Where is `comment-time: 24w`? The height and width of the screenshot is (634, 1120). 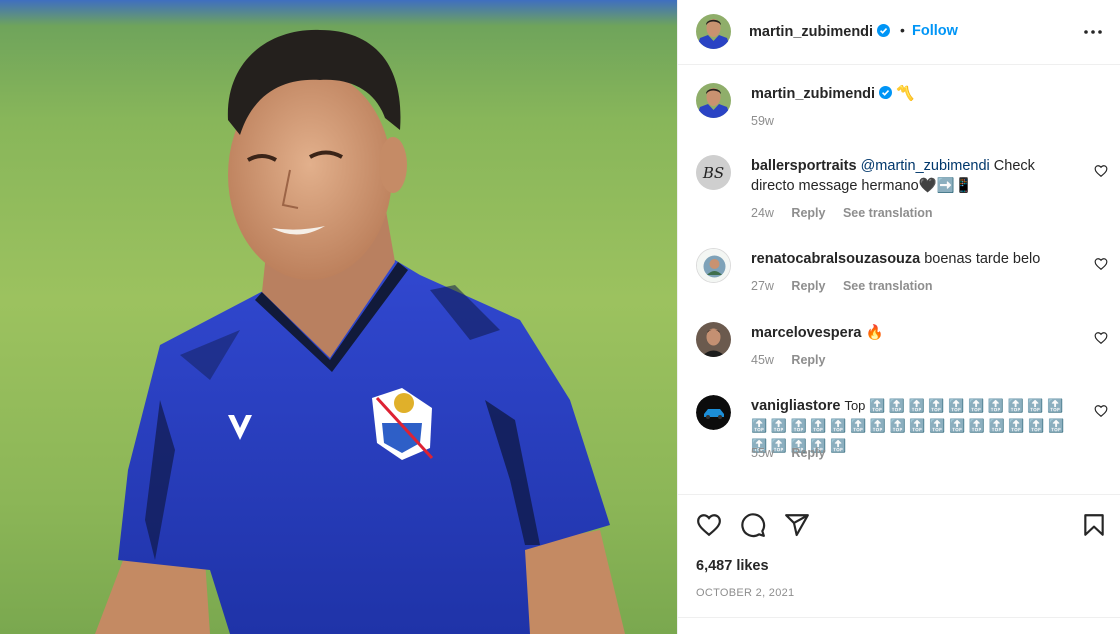
comment-time: 24w is located at coordinates (762, 213).